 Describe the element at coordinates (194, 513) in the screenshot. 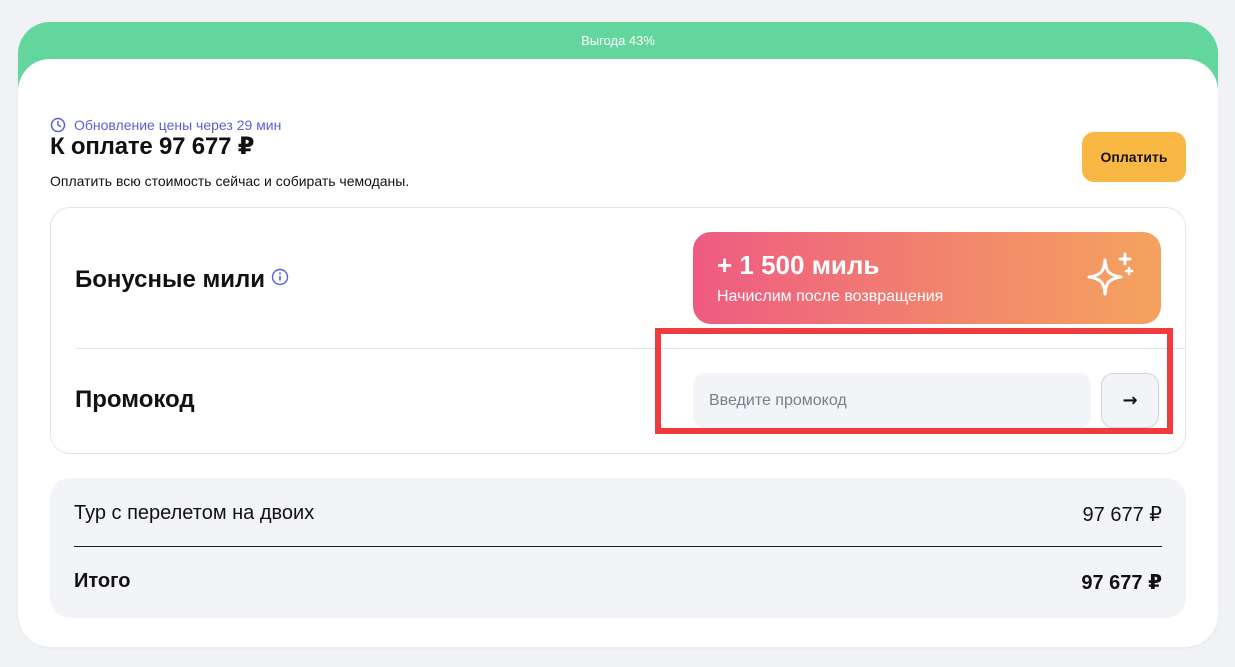

I see `summary-row-label: Тур с перелетом на двоих` at that location.